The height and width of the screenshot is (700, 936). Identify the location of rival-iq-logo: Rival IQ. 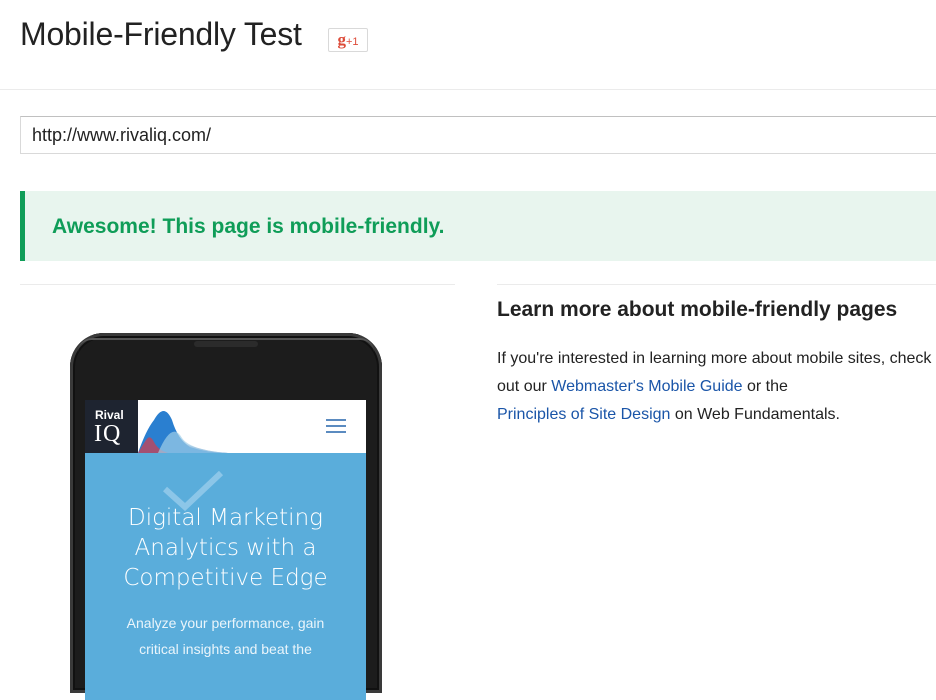
(111, 426).